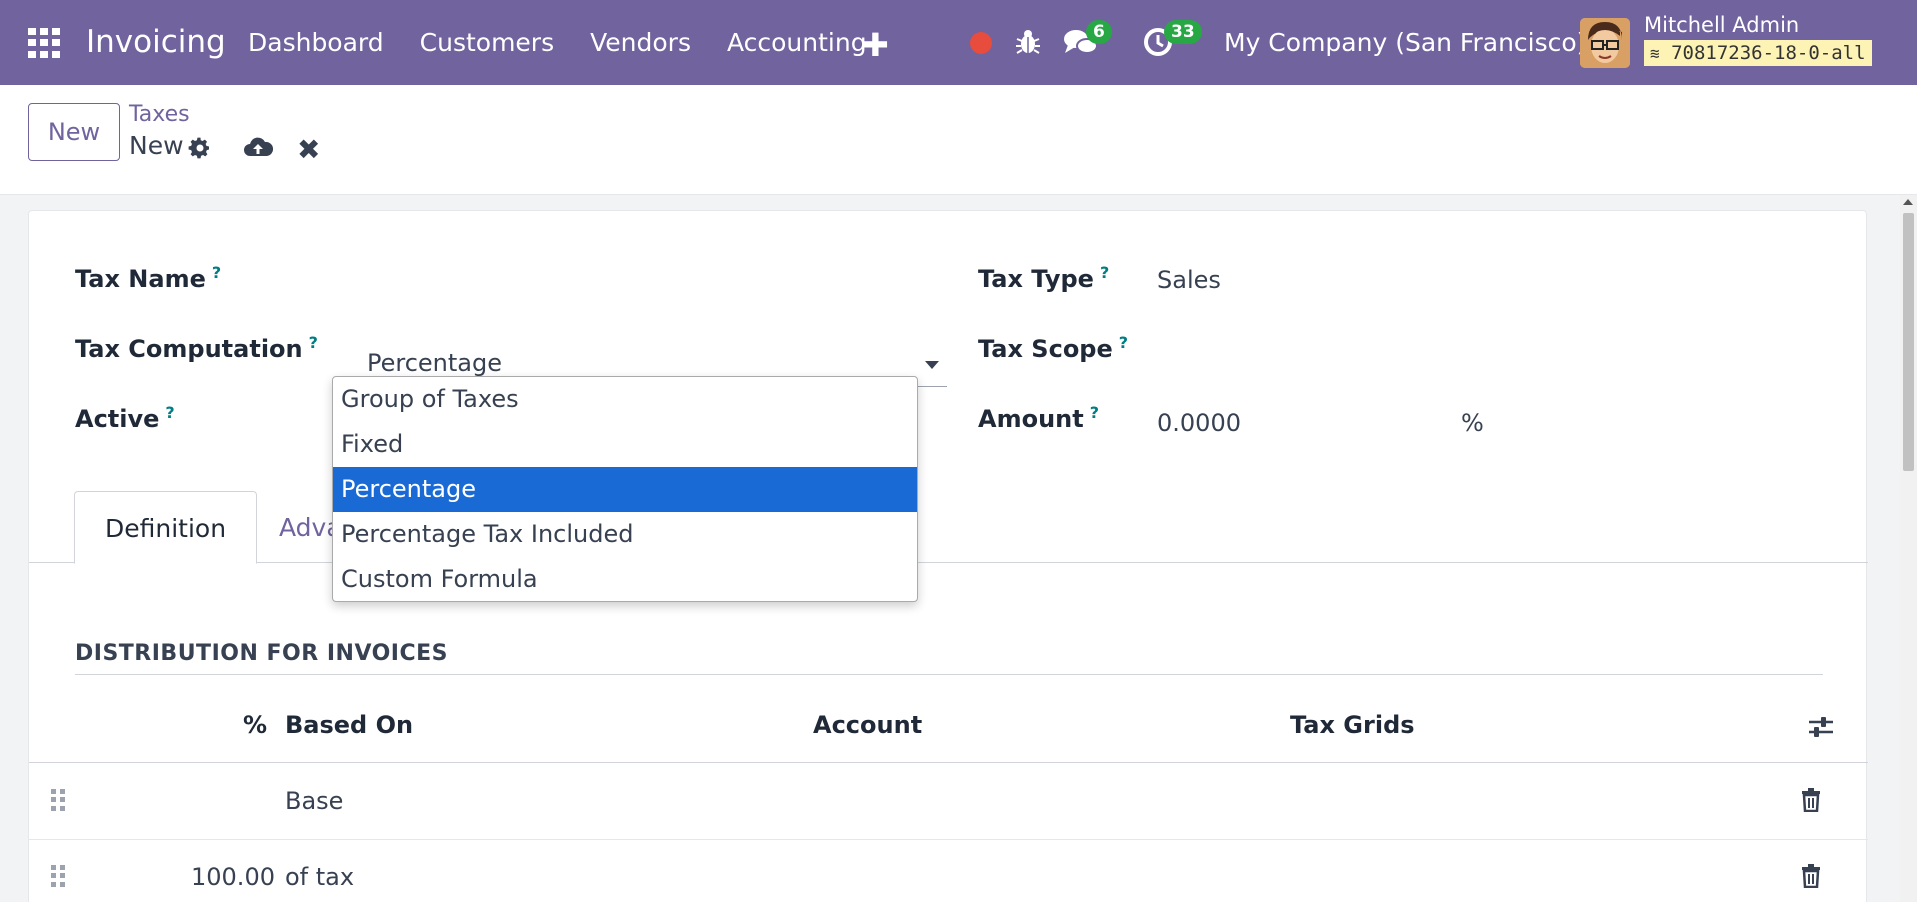 The image size is (1917, 902). Describe the element at coordinates (1908, 202) in the screenshot. I see `scroll-up-arrow-icon` at that location.